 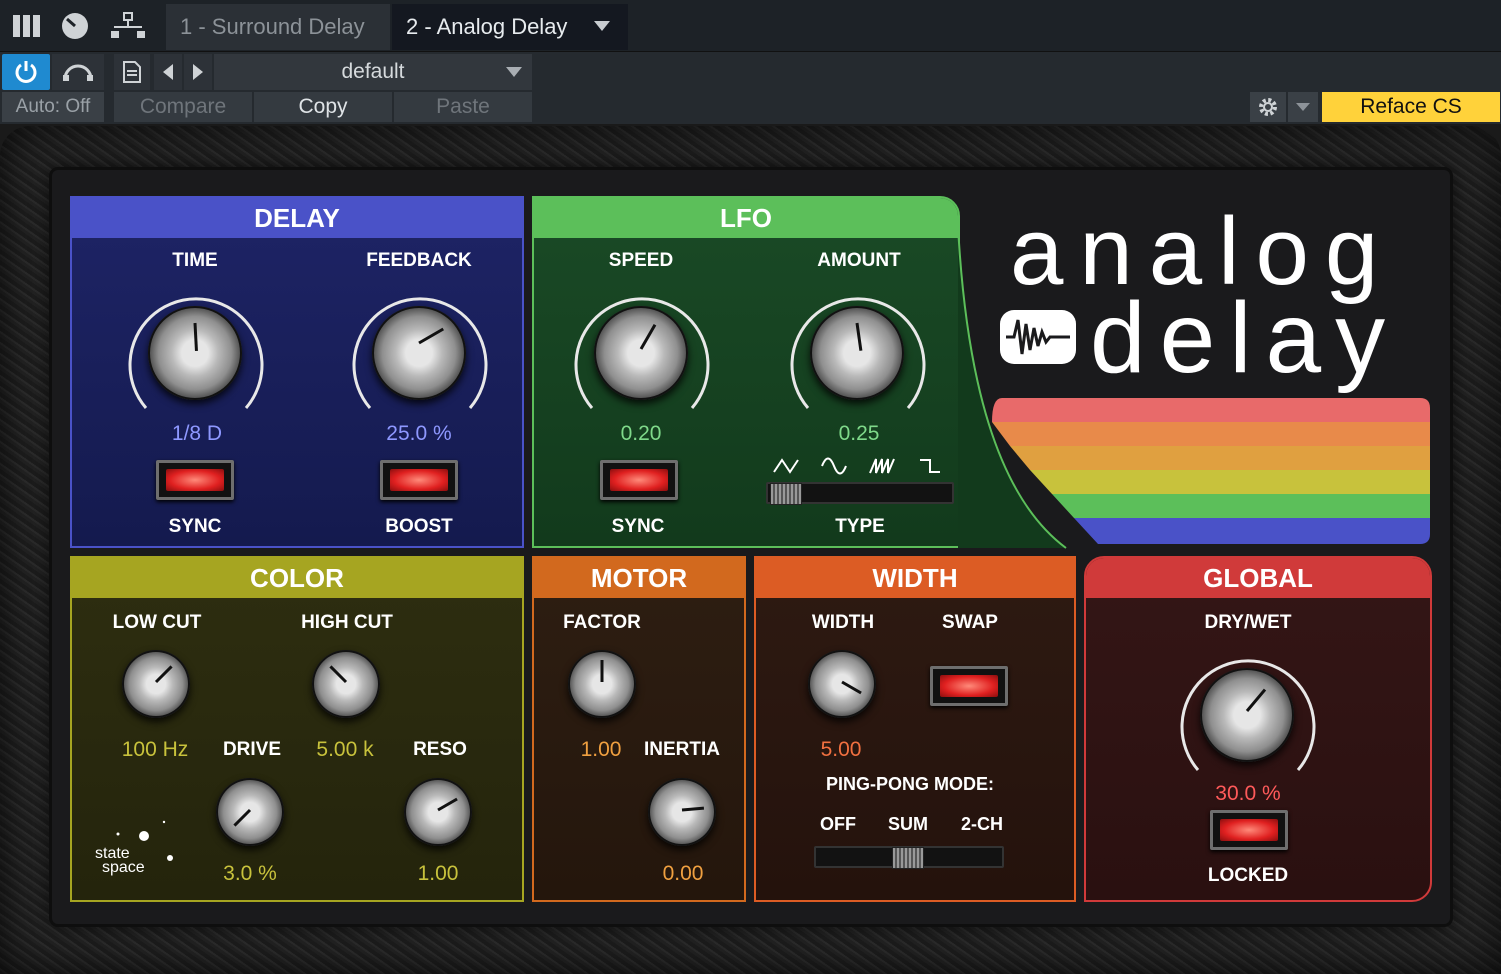 I want to click on time-knob, so click(x=195, y=353).